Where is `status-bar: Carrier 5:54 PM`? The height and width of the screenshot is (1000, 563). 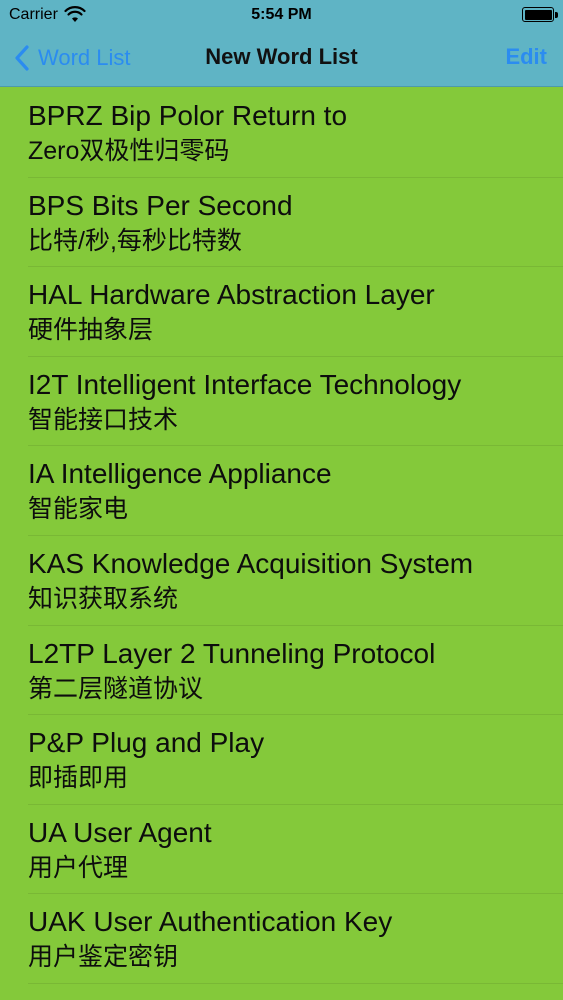
status-bar: Carrier 5:54 PM is located at coordinates (281, 15).